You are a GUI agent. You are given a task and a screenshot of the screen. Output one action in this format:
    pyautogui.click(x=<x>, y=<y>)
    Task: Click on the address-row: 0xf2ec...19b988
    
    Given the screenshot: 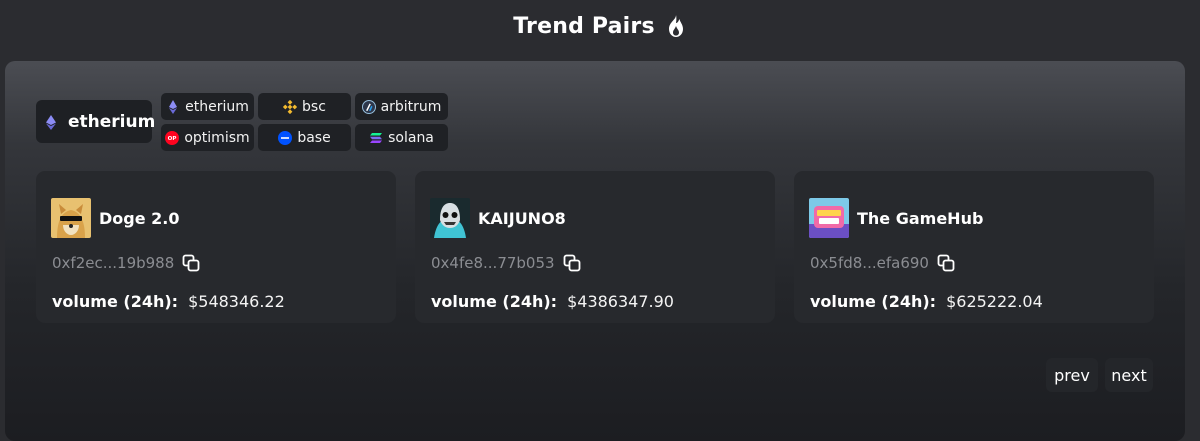 What is the action you would take?
    pyautogui.click(x=126, y=263)
    